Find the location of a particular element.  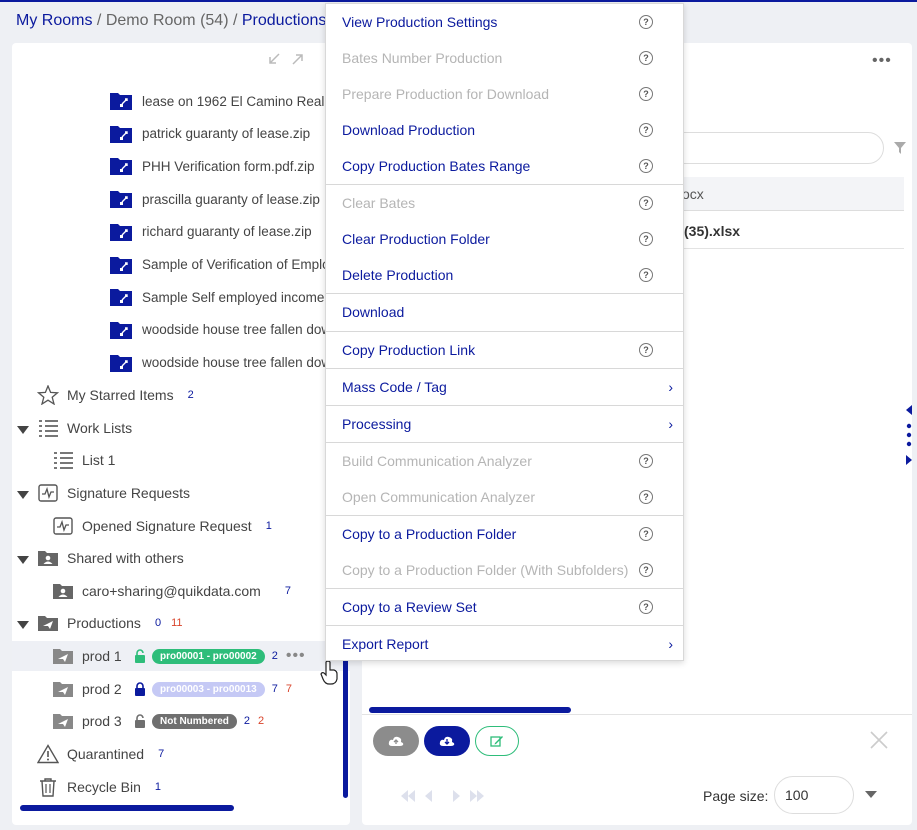

tree-item-quarantined: Quarantined 7 is located at coordinates (181, 754).